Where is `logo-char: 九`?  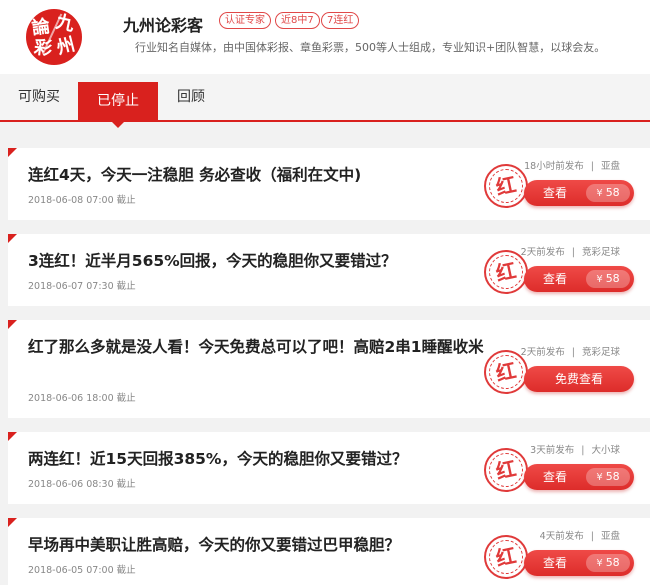 logo-char: 九 is located at coordinates (65, 23).